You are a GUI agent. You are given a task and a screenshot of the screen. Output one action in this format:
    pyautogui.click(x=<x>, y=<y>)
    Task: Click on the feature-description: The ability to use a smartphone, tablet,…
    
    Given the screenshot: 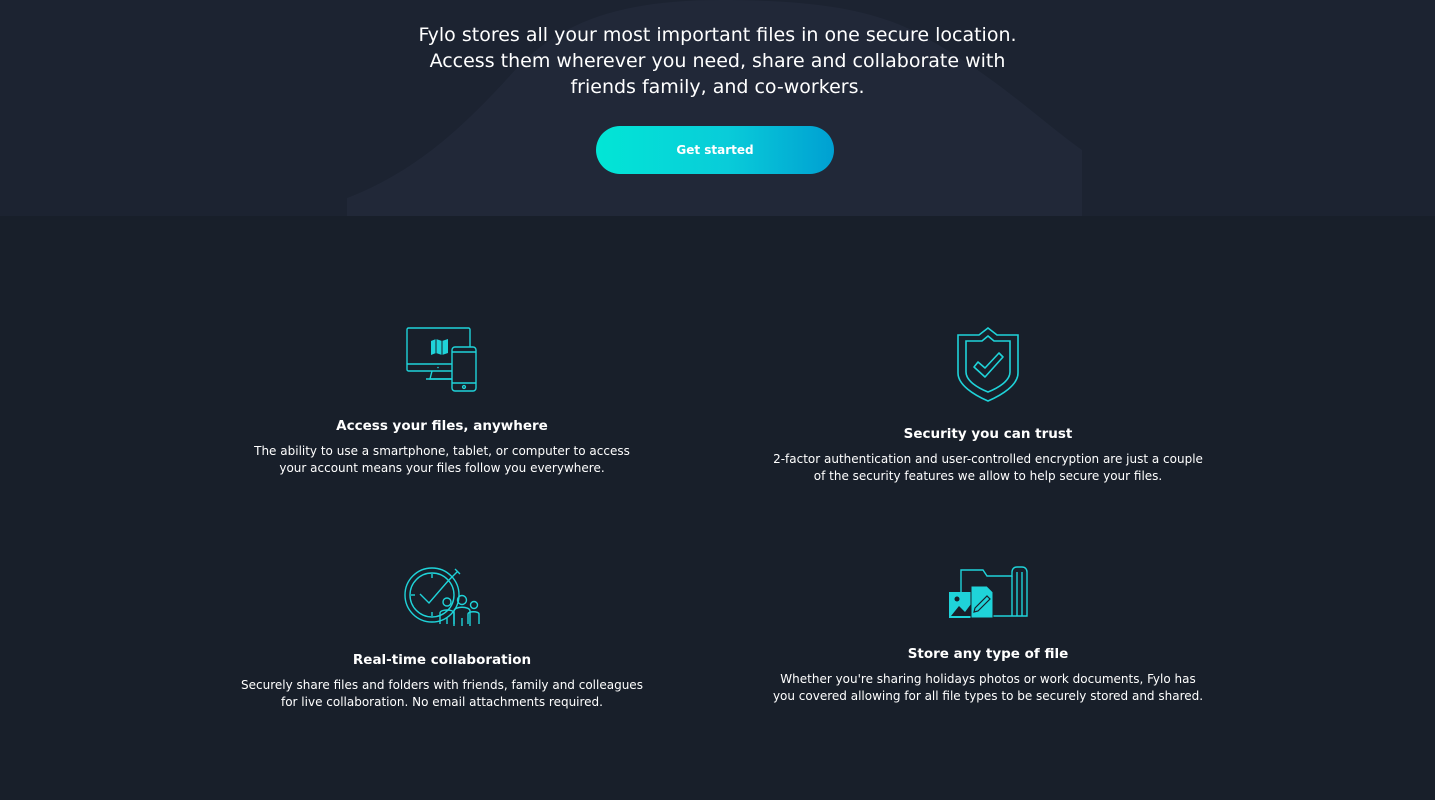 What is the action you would take?
    pyautogui.click(x=442, y=459)
    